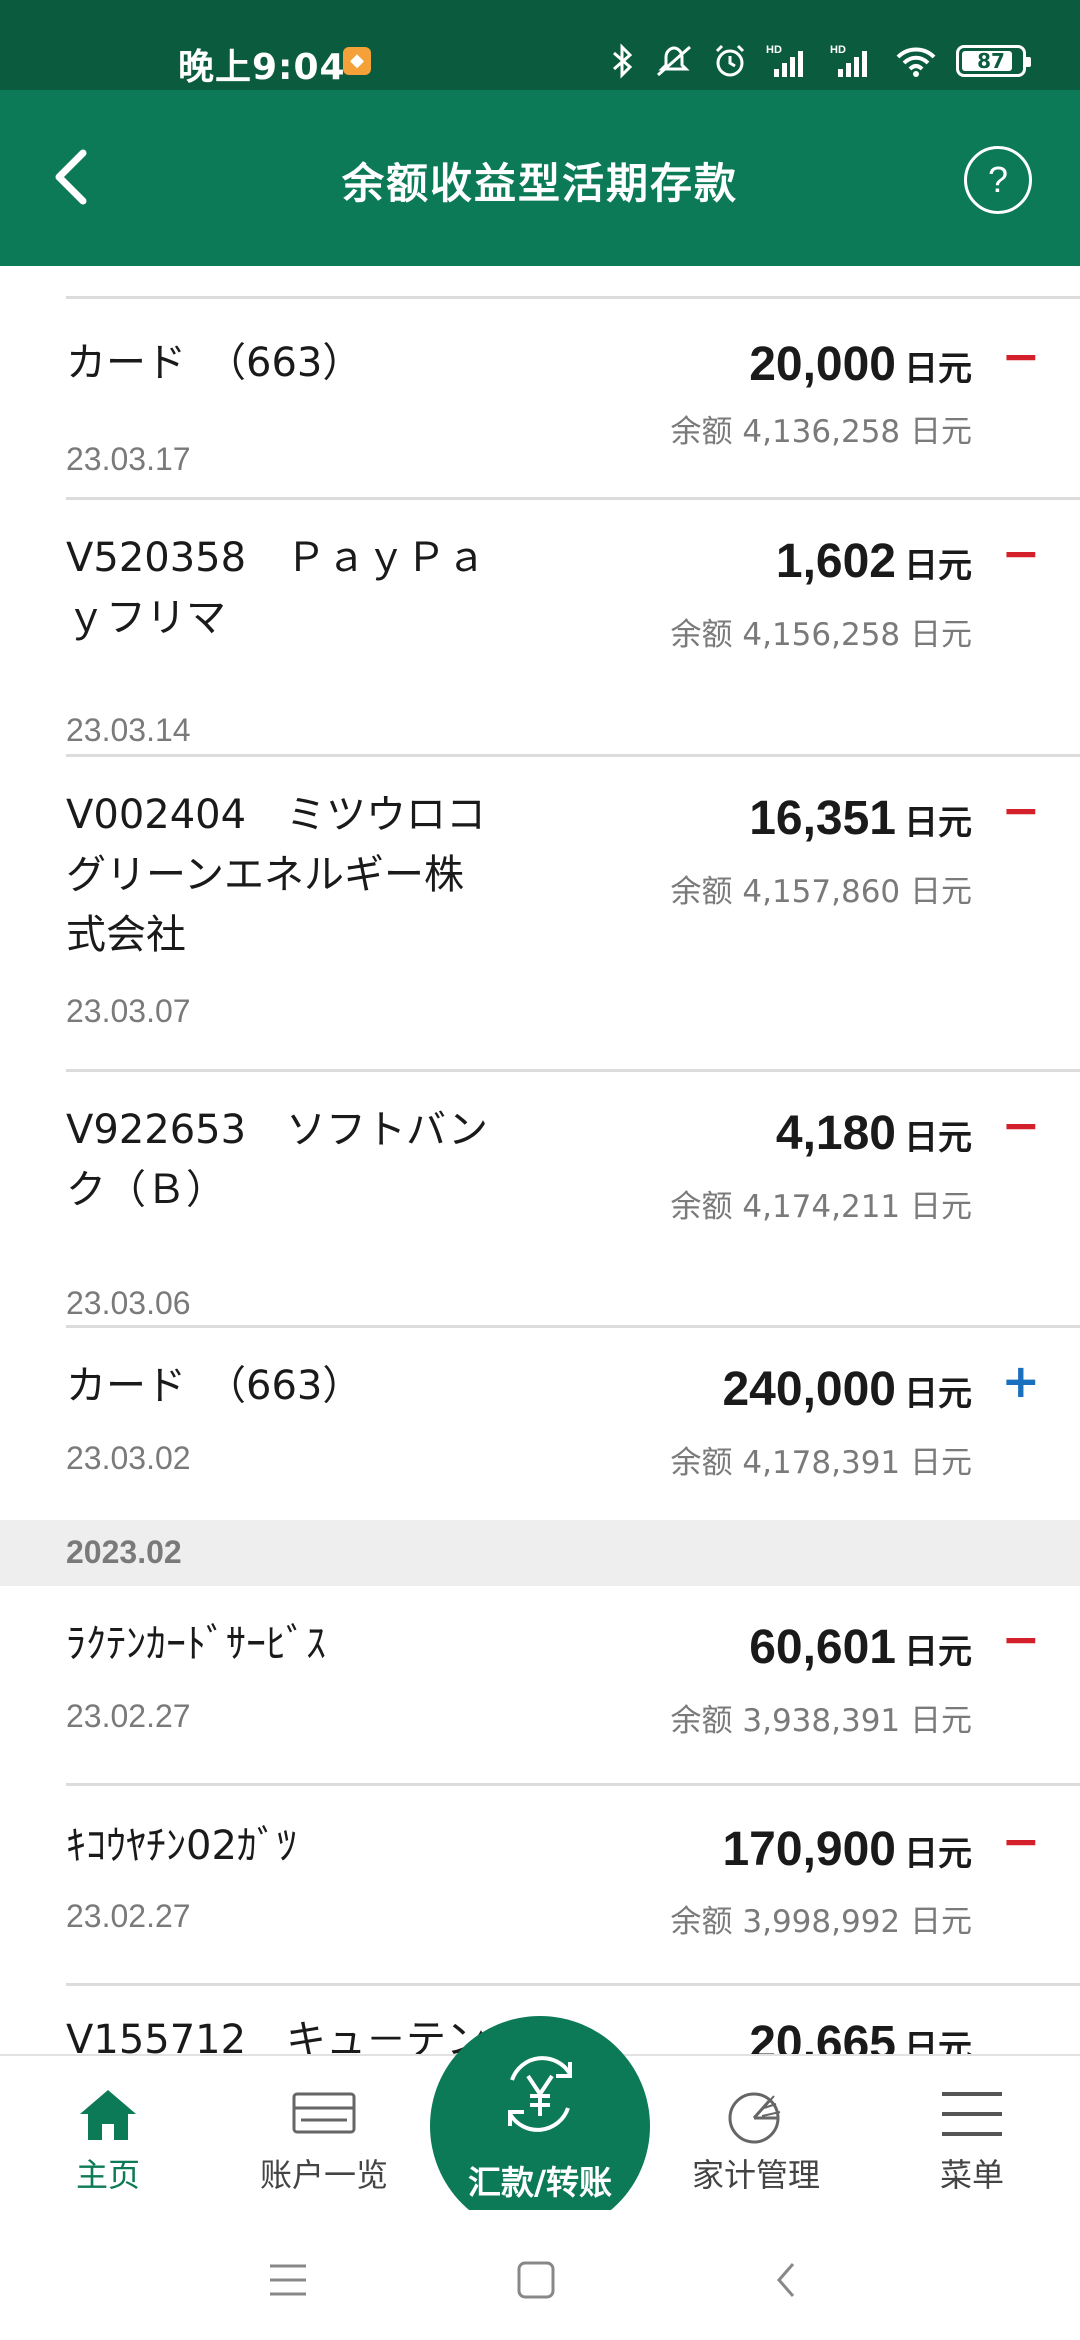  I want to click on transaction-amount: 1,602 日元, so click(873, 561).